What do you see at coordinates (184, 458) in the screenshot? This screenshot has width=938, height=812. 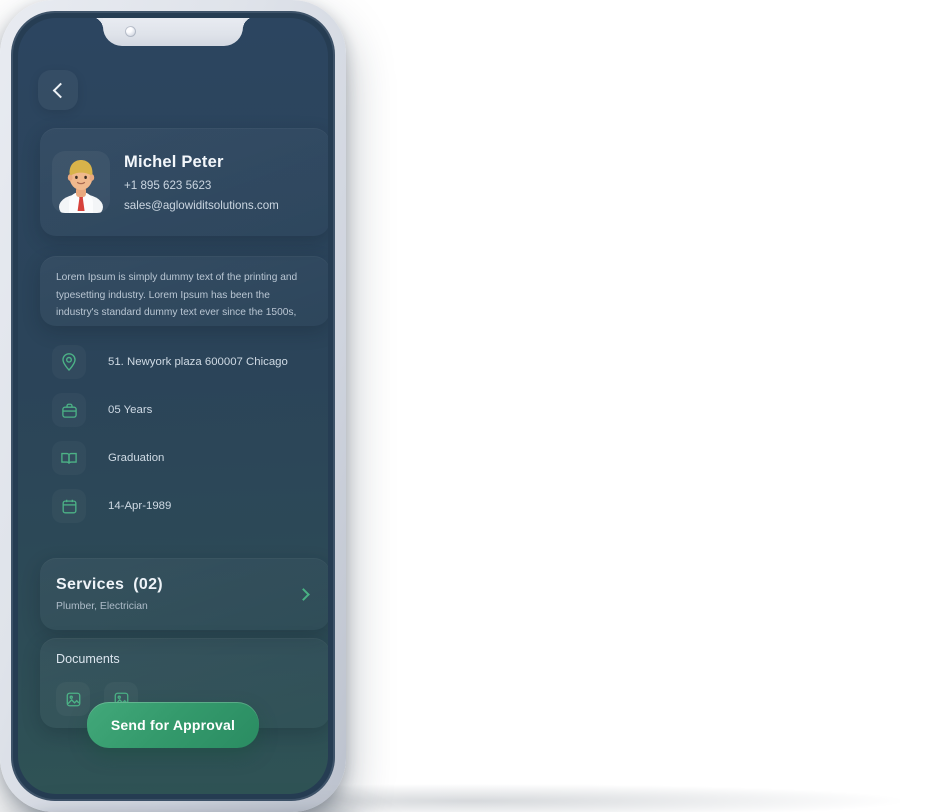 I see `detail-row-education: Graduation` at bounding box center [184, 458].